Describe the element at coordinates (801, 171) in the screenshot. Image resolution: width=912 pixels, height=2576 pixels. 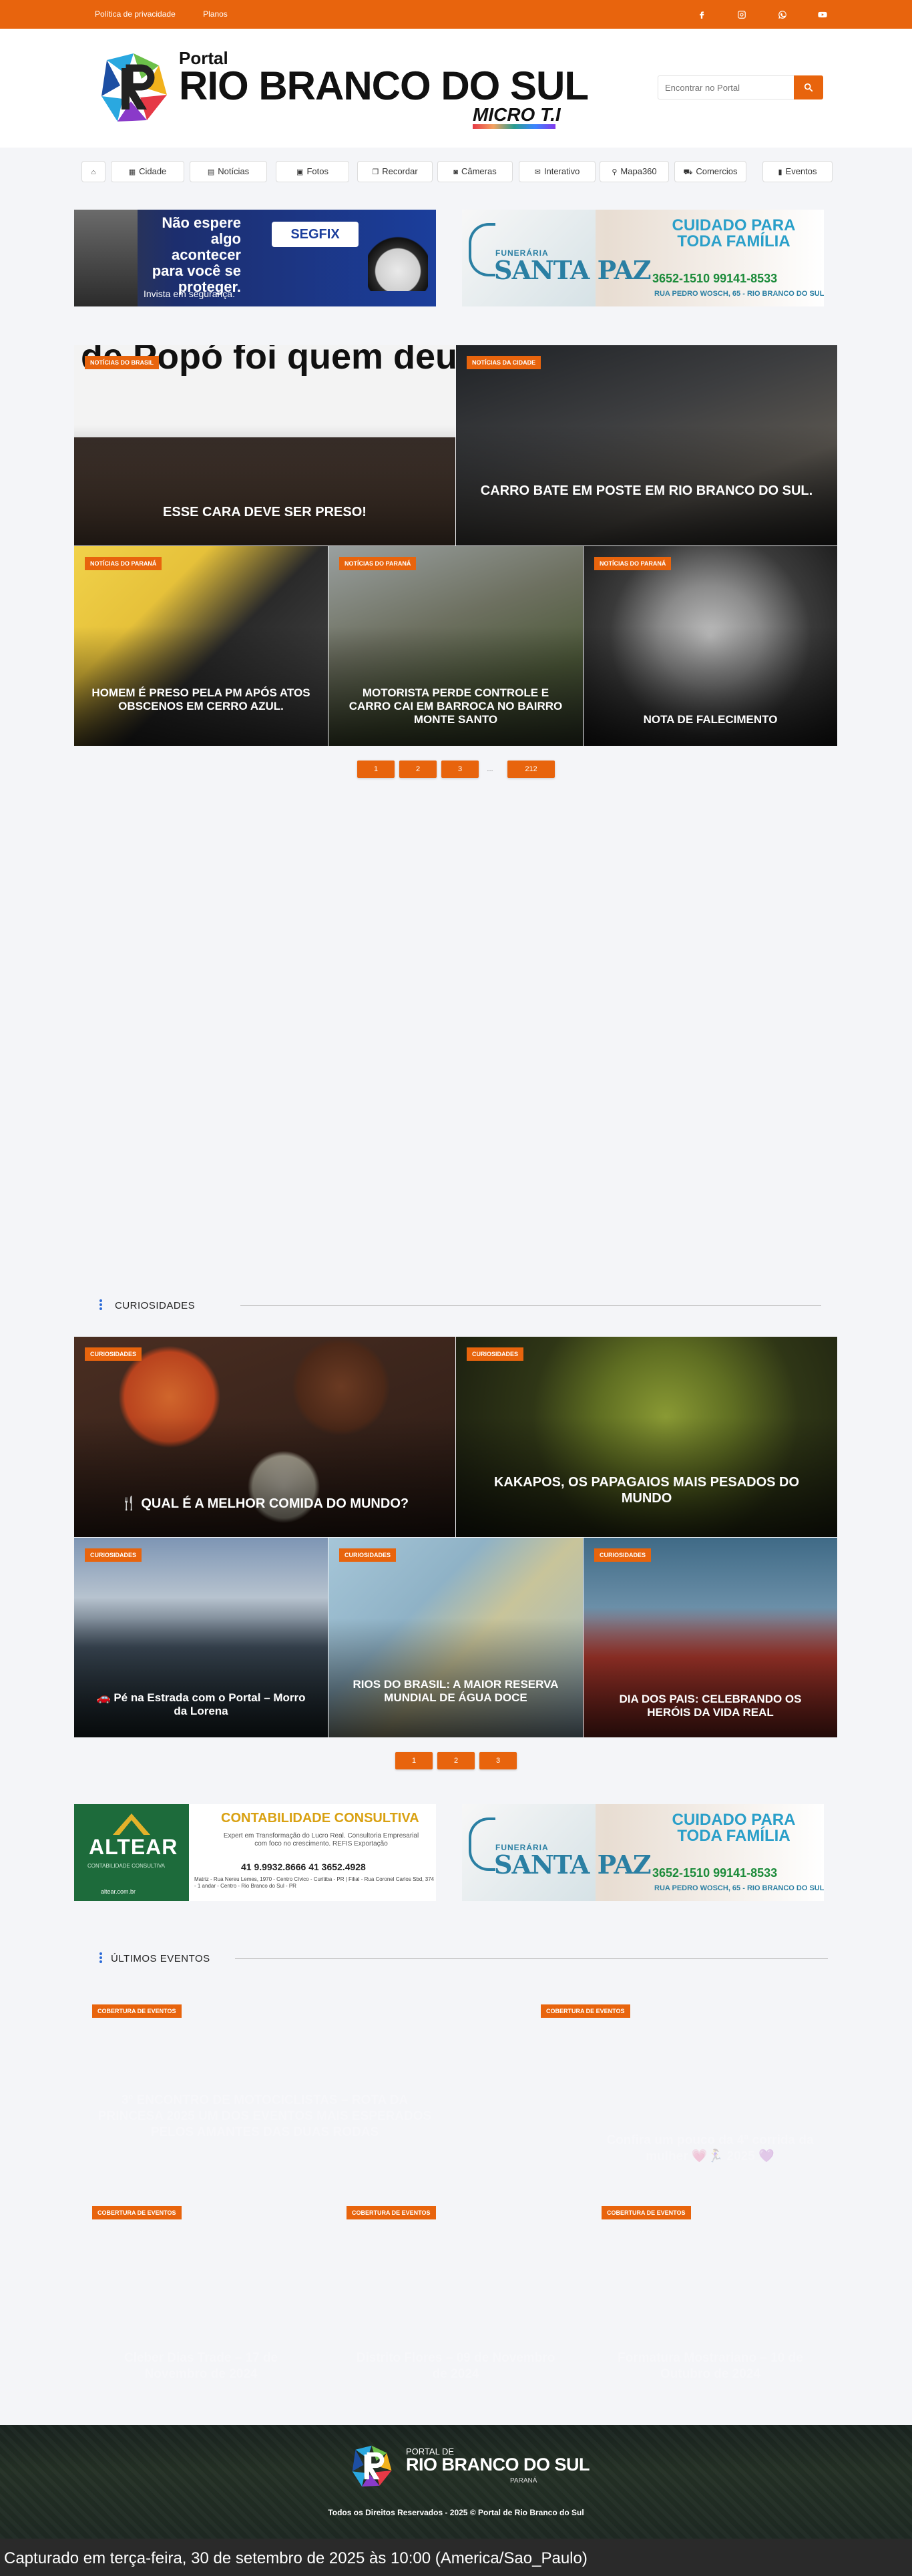
I see `nav-label: Eventos` at that location.